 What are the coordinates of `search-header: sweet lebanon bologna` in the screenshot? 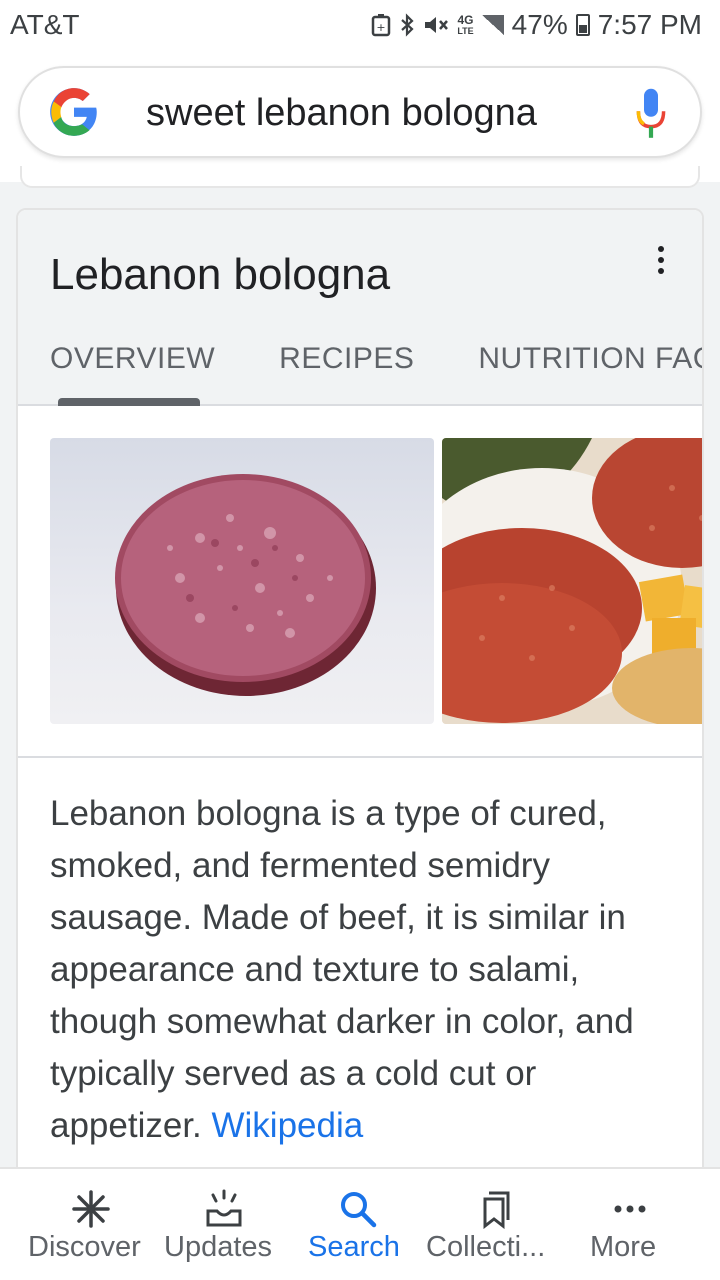 It's located at (360, 116).